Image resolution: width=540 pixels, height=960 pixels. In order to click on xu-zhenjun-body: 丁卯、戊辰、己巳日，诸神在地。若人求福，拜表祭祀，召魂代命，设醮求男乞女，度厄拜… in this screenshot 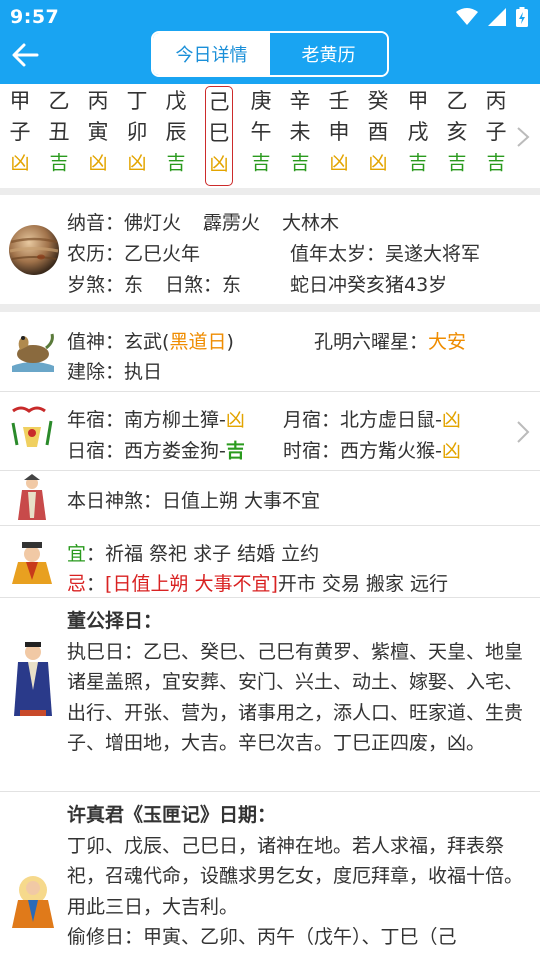, I will do `click(295, 876)`.